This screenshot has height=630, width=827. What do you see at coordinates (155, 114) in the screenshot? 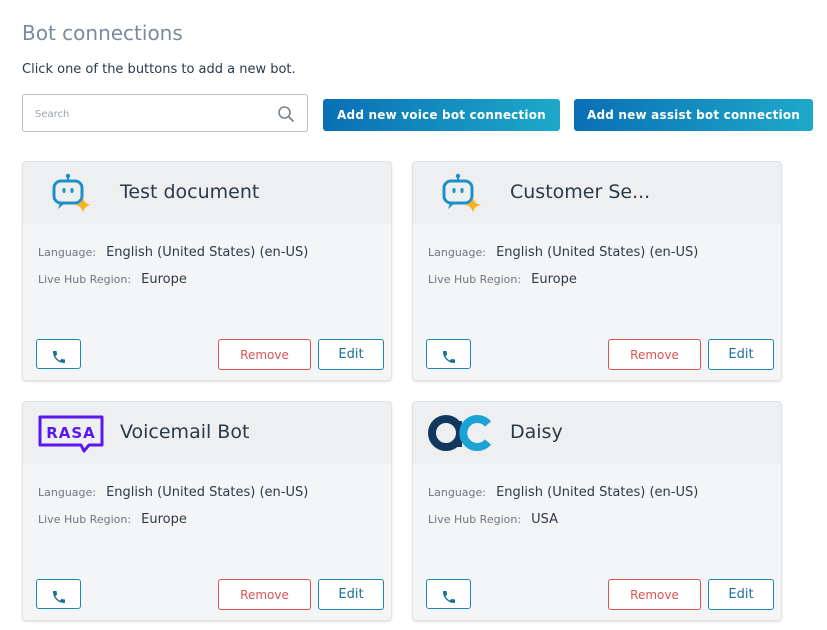
I see `search-input` at bounding box center [155, 114].